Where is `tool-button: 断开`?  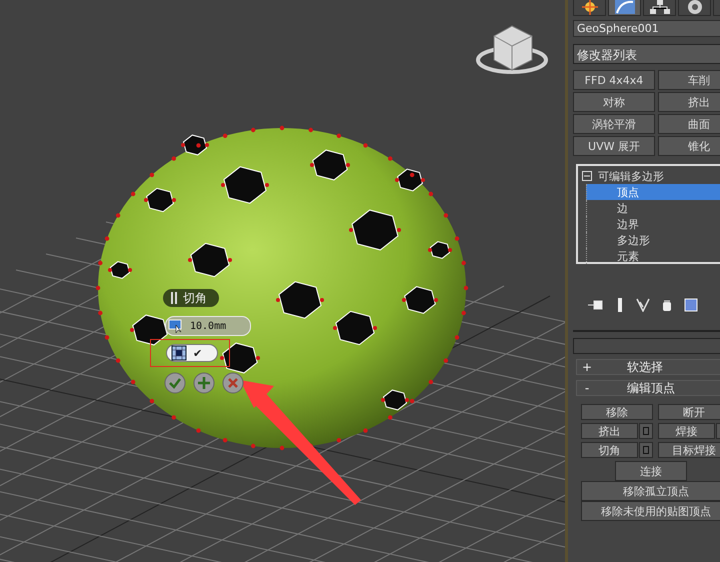 tool-button: 断开 is located at coordinates (689, 412).